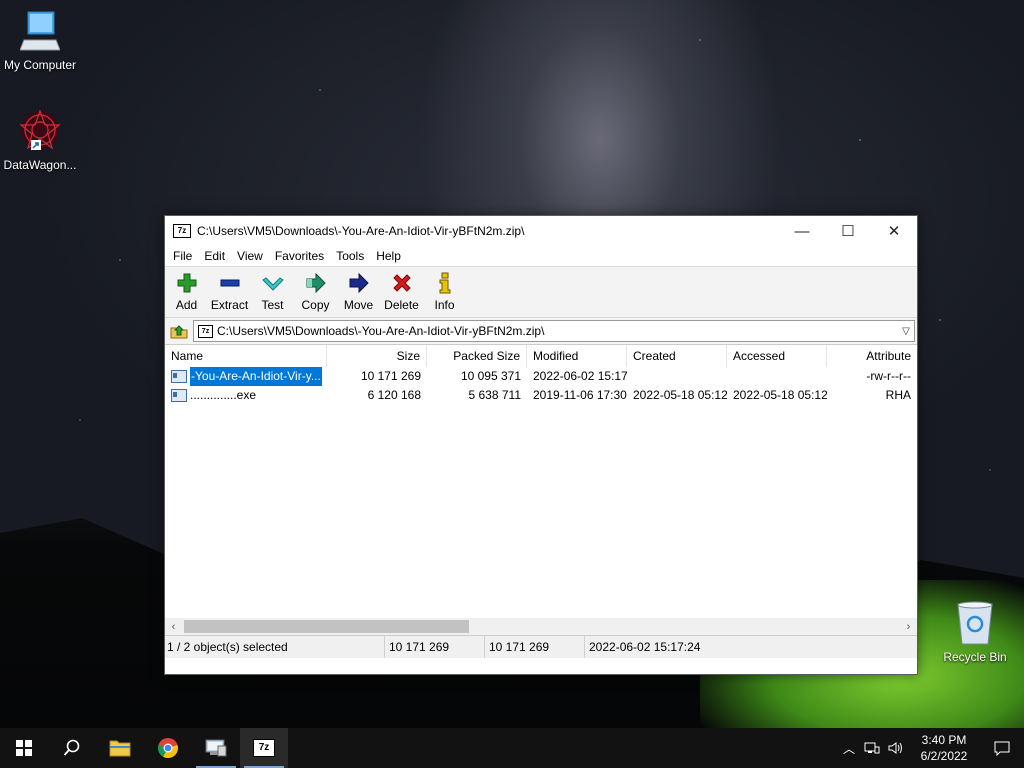 This screenshot has height=768, width=1024. I want to click on file-modified: 2022-06-02 15:17, so click(580, 376).